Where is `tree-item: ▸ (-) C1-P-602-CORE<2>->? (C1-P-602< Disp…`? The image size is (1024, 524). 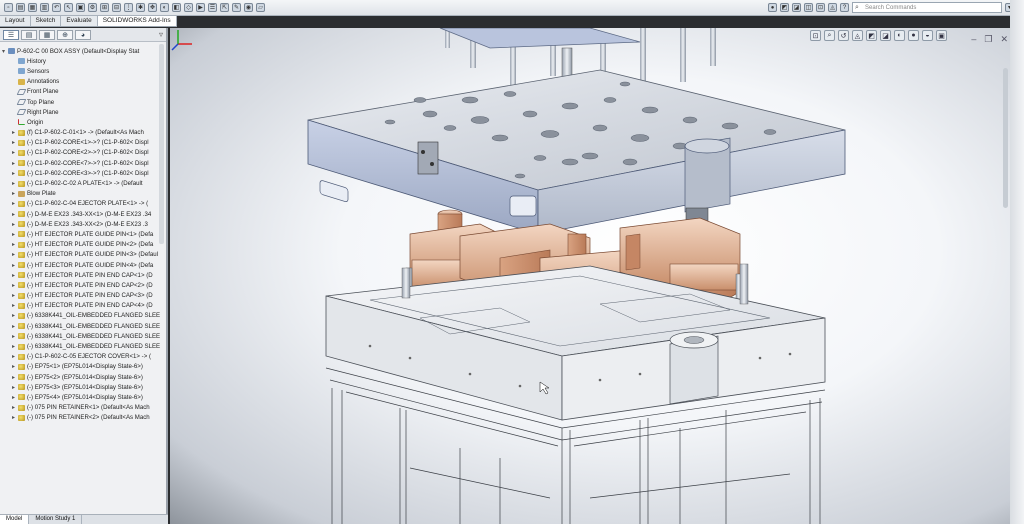
tree-item: ▸ (-) C1-P-602-CORE<2>->? (C1-P-602< Disp… is located at coordinates (83, 153).